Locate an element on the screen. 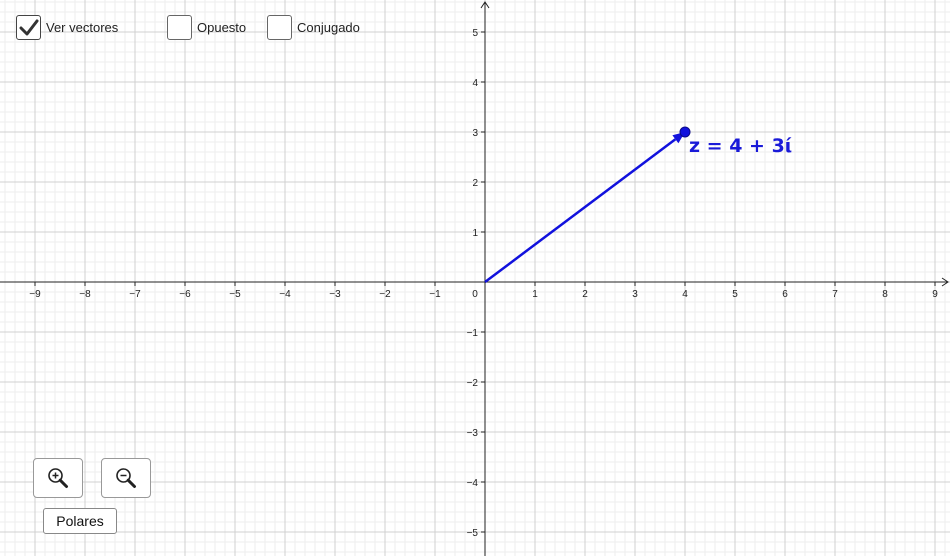 The image size is (950, 556). x-tick-label: −5 is located at coordinates (235, 294).